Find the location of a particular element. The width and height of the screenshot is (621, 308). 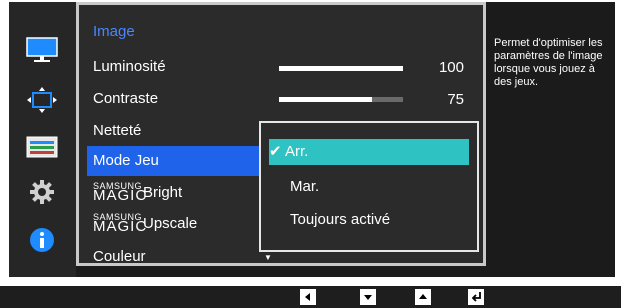

menu-item-couleur: Couleur is located at coordinates (119, 257).